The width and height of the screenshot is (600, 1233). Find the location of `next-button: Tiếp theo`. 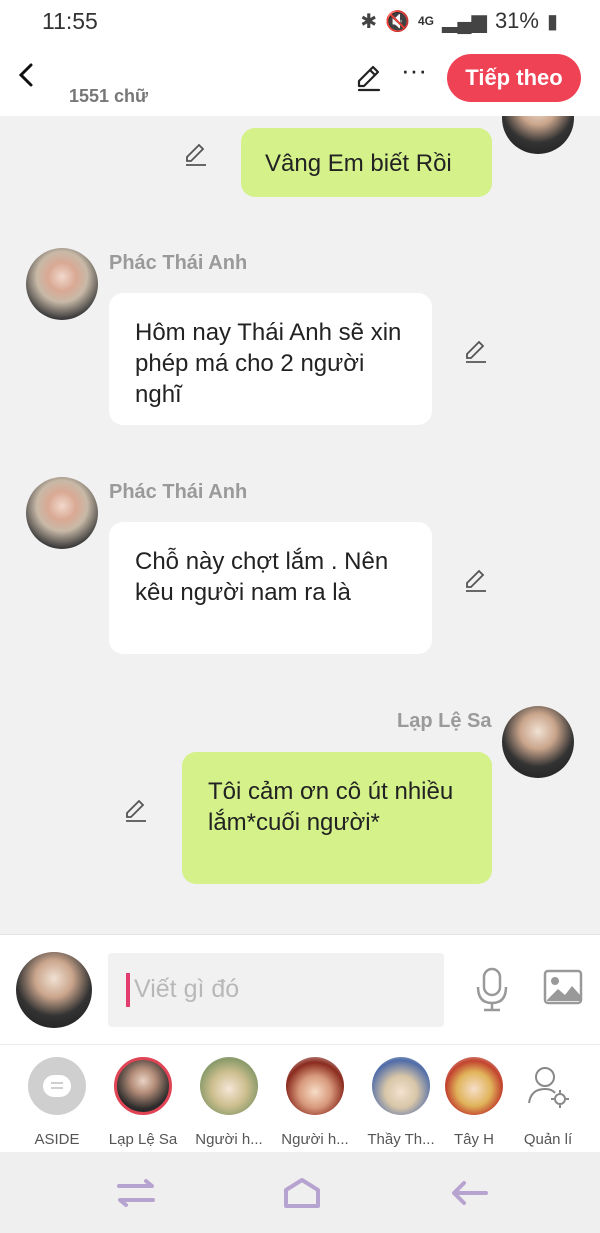

next-button: Tiếp theo is located at coordinates (514, 78).